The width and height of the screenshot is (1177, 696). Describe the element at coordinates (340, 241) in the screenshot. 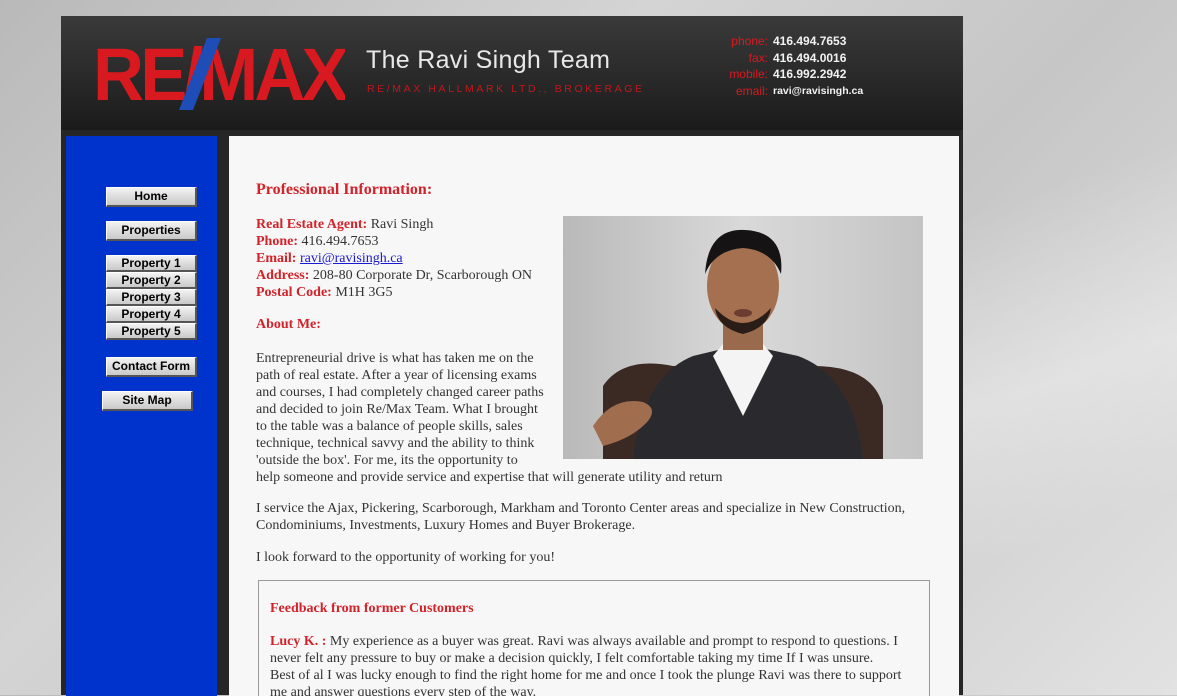

I see `profile-phone-value: 416.494.7653` at that location.